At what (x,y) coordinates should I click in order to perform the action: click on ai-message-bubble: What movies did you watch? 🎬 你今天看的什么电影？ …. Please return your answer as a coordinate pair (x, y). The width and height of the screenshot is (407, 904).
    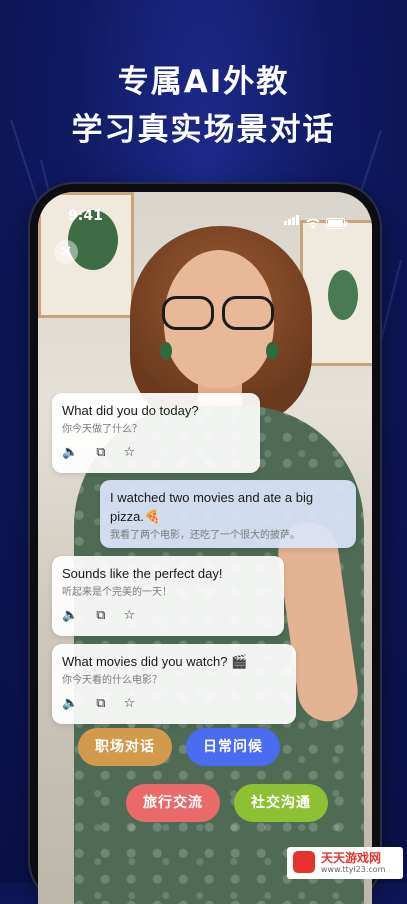
    Looking at the image, I should click on (174, 684).